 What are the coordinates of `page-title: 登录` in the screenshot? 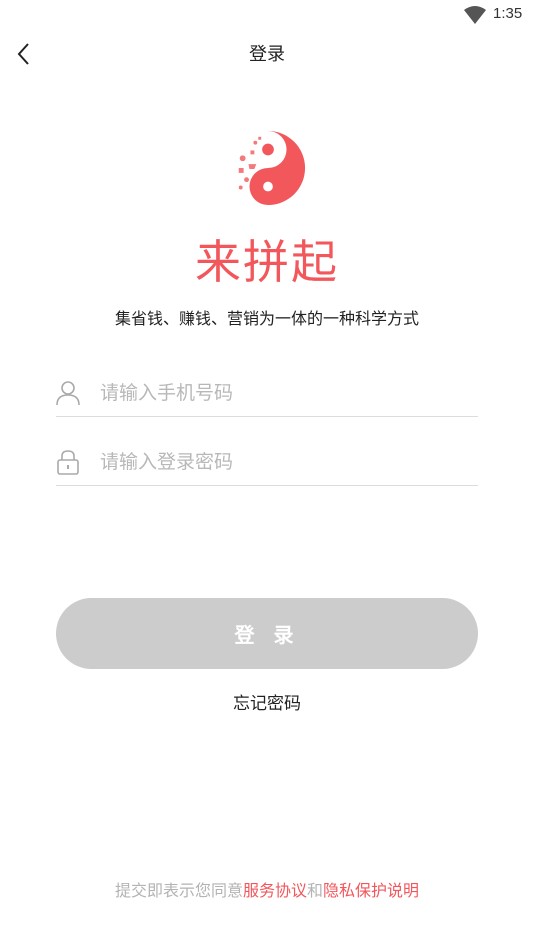 It's located at (267, 54).